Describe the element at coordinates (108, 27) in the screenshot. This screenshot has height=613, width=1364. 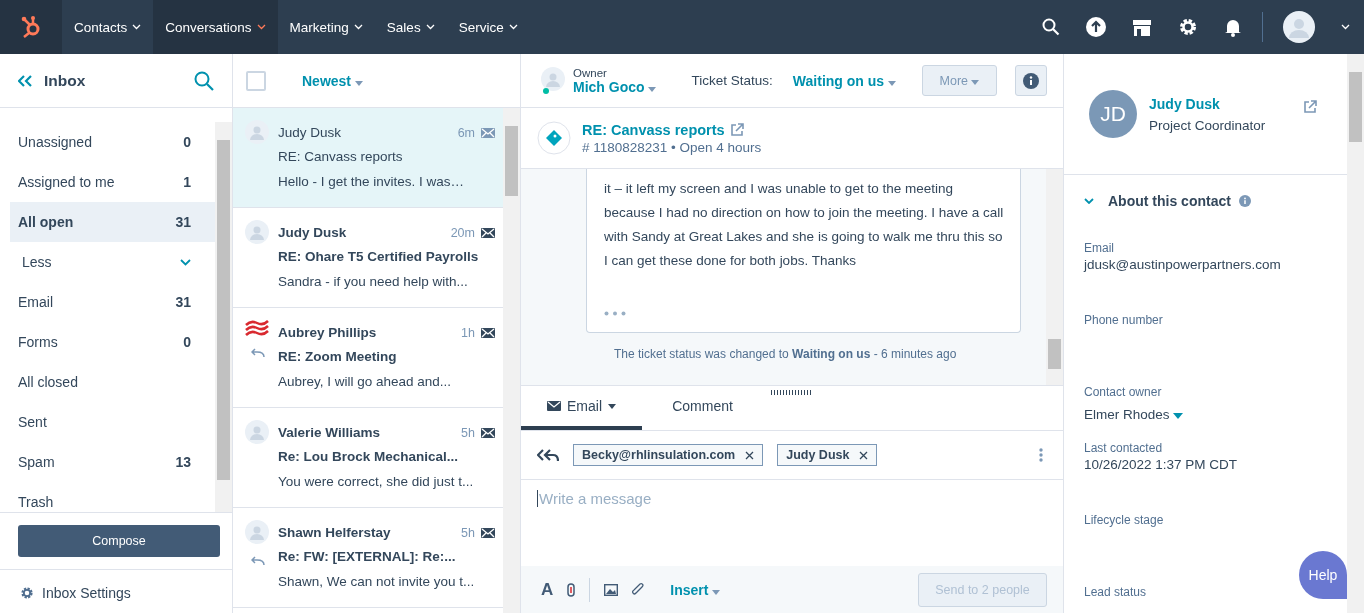
I see `nav-menu-item: Contacts` at that location.